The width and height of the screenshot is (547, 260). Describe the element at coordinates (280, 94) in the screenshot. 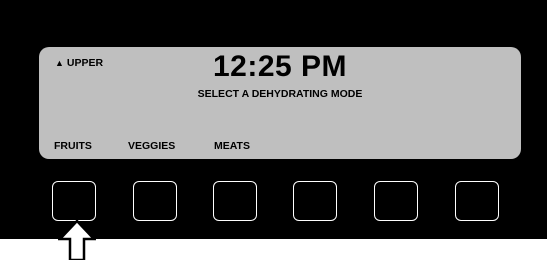

I see `instruction-text: SELECT A DEHYDRATING MODE` at that location.